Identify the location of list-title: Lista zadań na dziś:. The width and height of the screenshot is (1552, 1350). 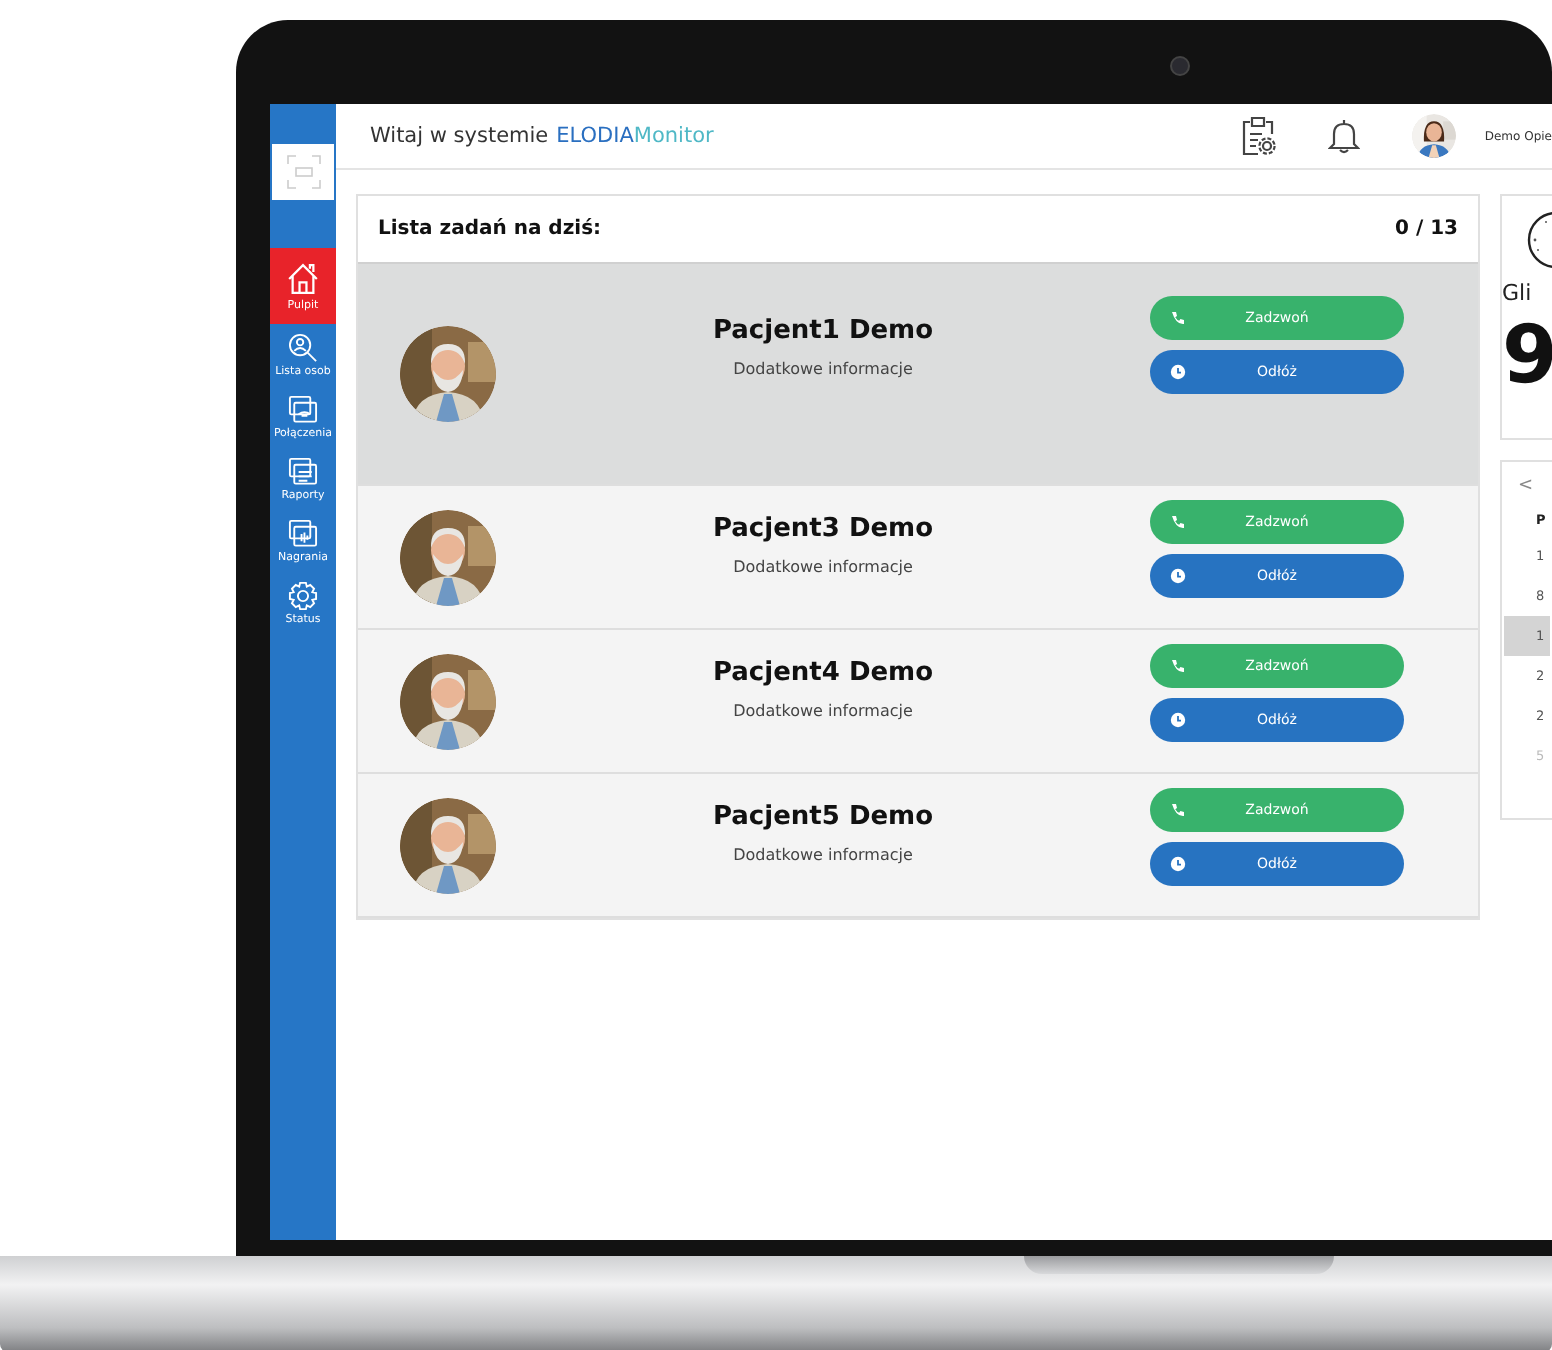
(490, 229).